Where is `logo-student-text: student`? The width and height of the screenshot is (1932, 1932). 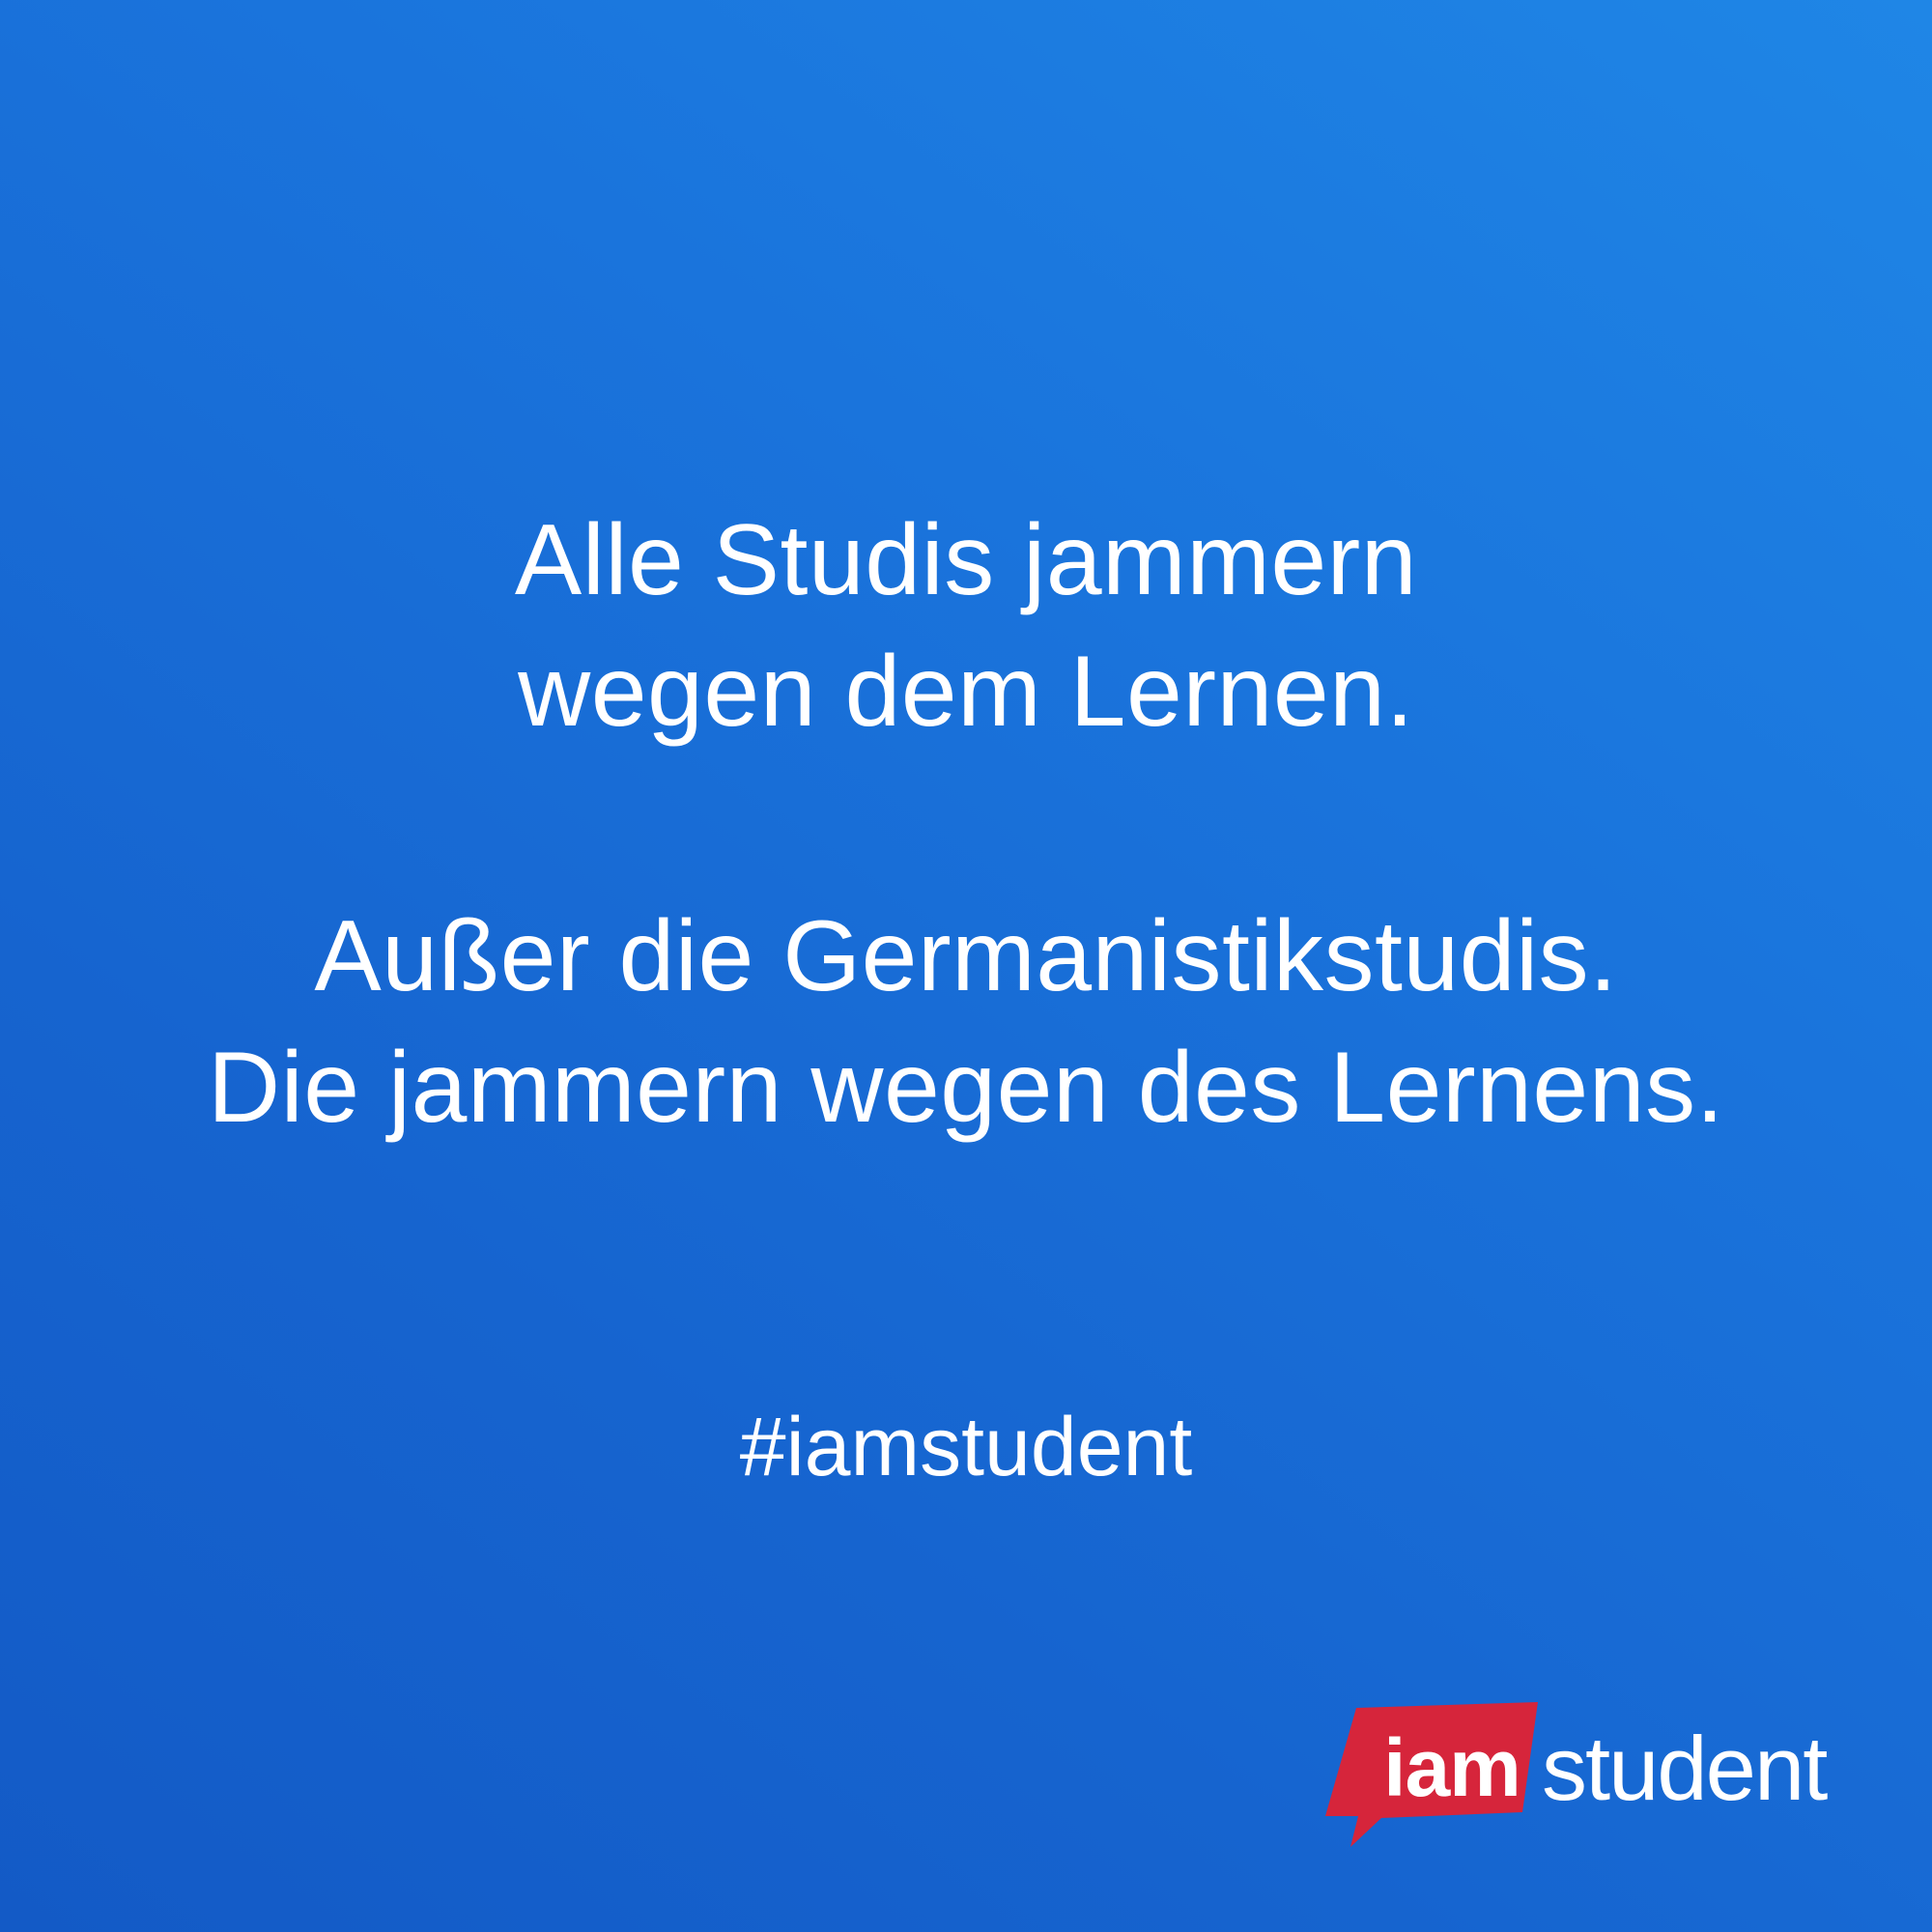 logo-student-text: student is located at coordinates (1685, 1768).